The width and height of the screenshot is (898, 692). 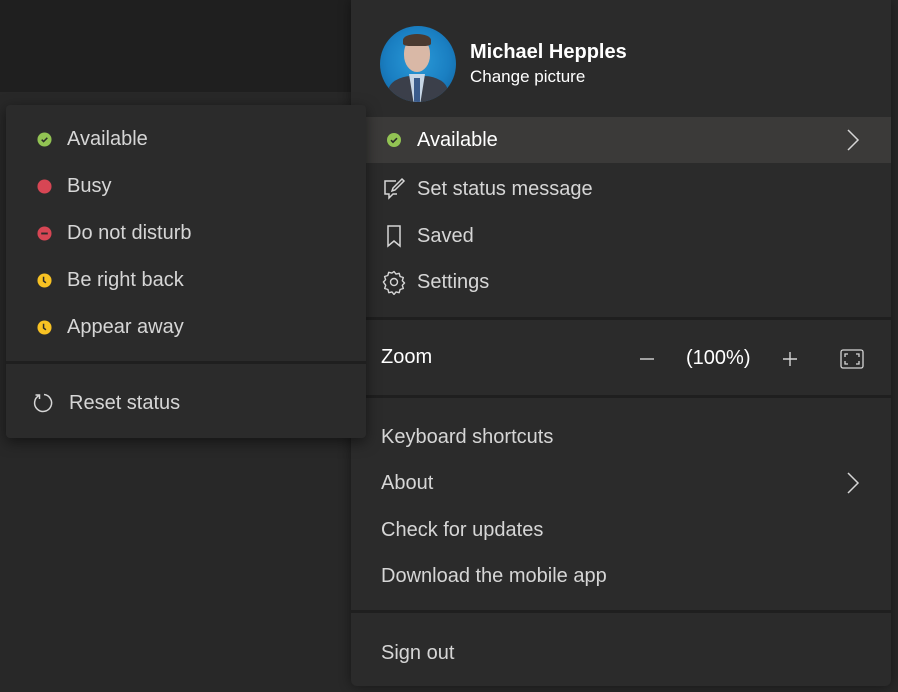 I want to click on status-option-label: Available, so click(x=107, y=138).